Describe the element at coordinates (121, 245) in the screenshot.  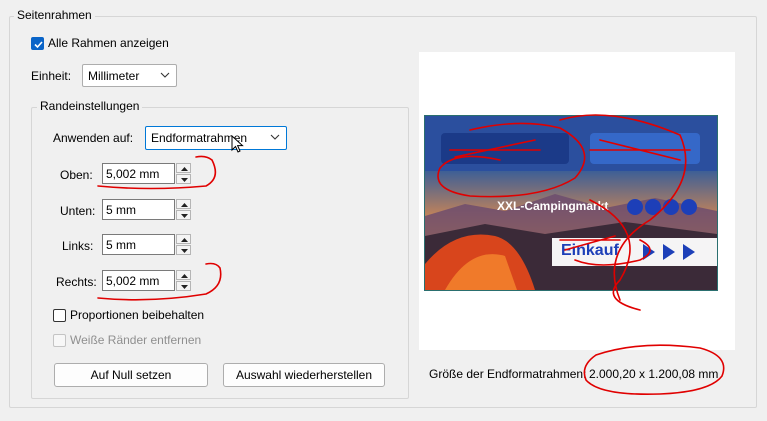
I see `left-margin-value: 5 mm` at that location.